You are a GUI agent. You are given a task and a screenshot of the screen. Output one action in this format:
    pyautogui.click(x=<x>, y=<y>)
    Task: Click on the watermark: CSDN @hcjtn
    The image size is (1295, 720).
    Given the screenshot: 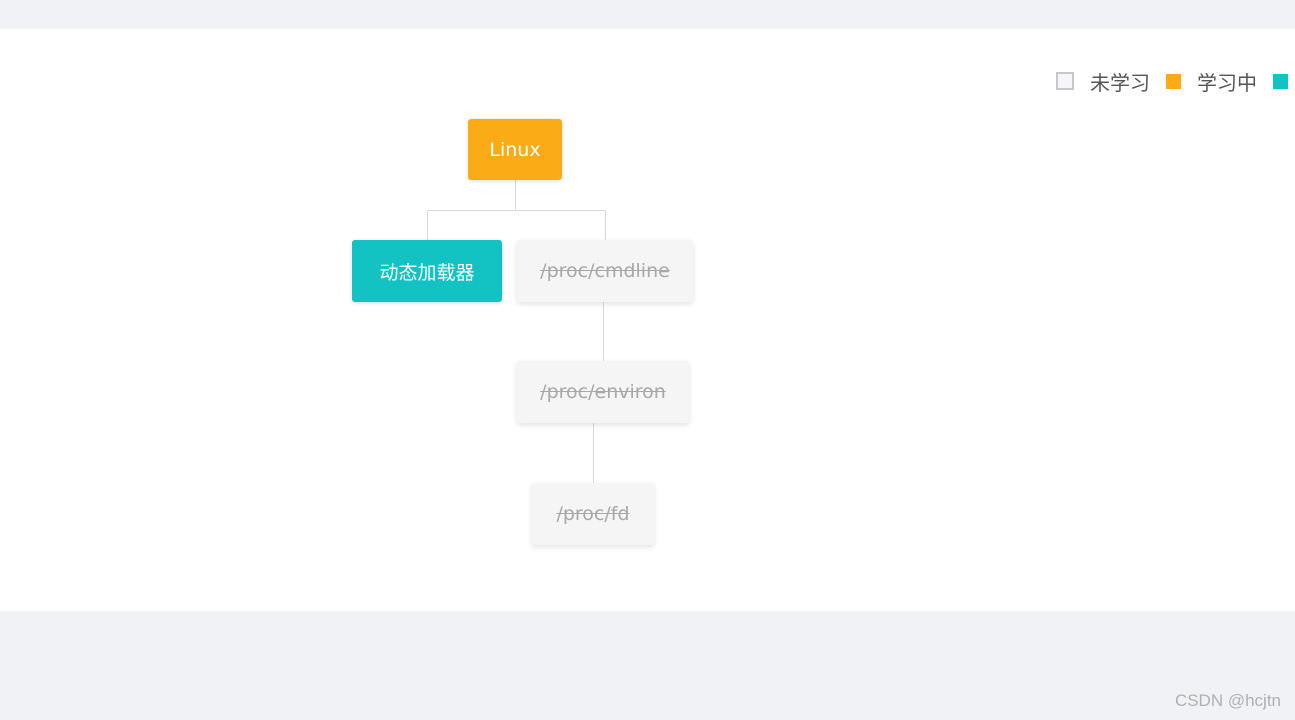 What is the action you would take?
    pyautogui.click(x=1227, y=700)
    